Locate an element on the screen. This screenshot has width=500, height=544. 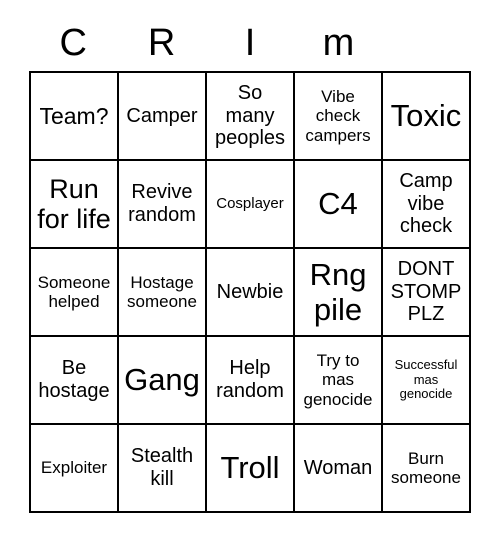
bingo-cell-label: Run for life is located at coordinates (74, 204).